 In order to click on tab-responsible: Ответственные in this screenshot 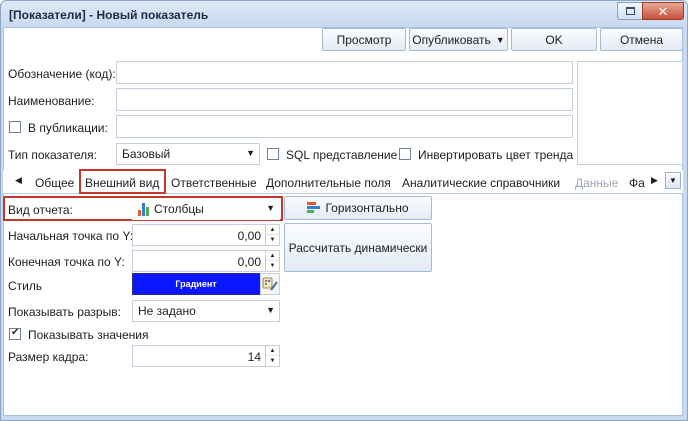, I will do `click(214, 183)`.